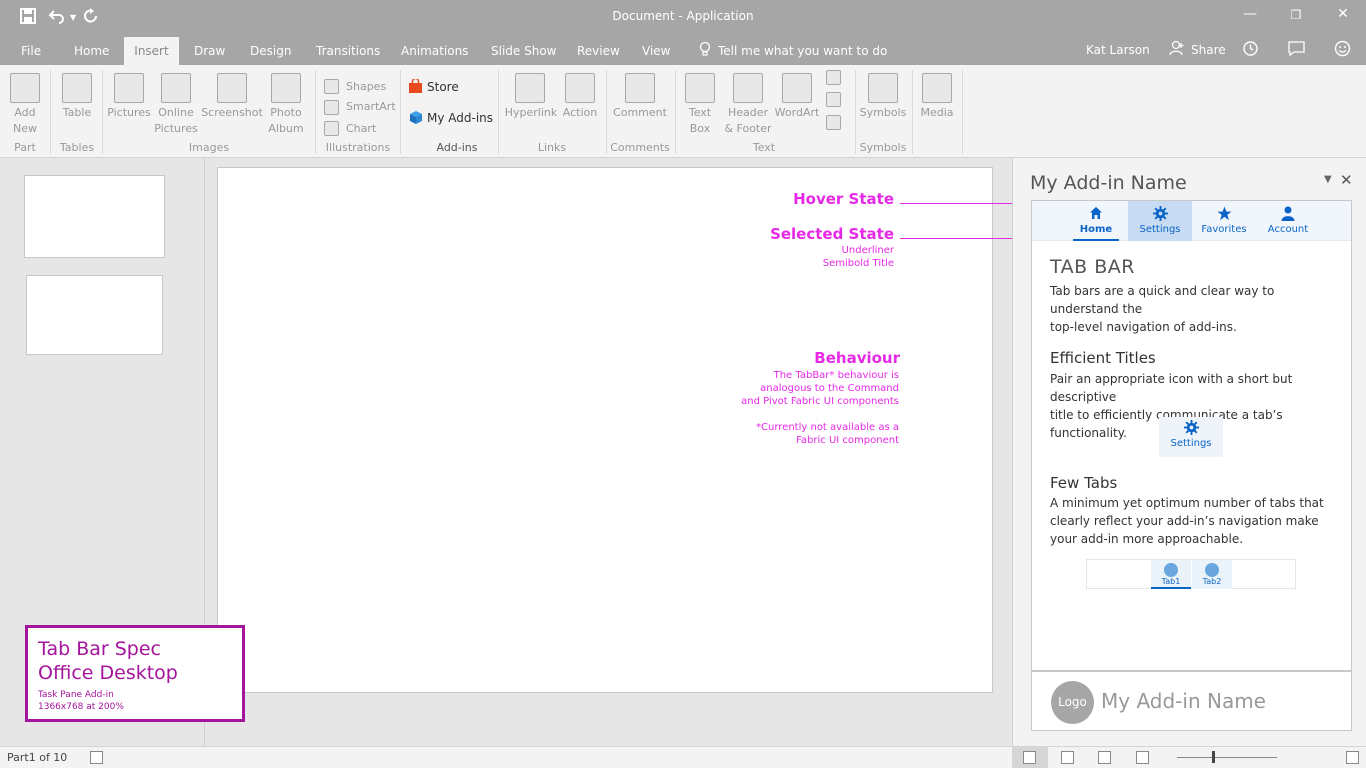 This screenshot has height=768, width=1366. Describe the element at coordinates (867, 250) in the screenshot. I see `selected-state-detail-1: Underliner` at that location.